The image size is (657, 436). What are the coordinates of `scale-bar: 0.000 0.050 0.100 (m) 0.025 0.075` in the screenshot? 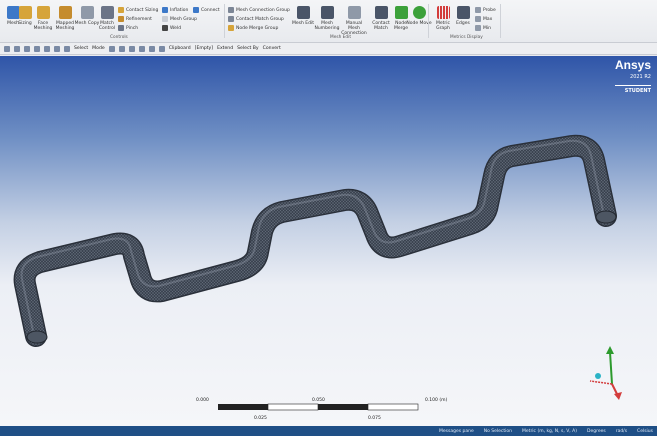 It's located at (321, 409).